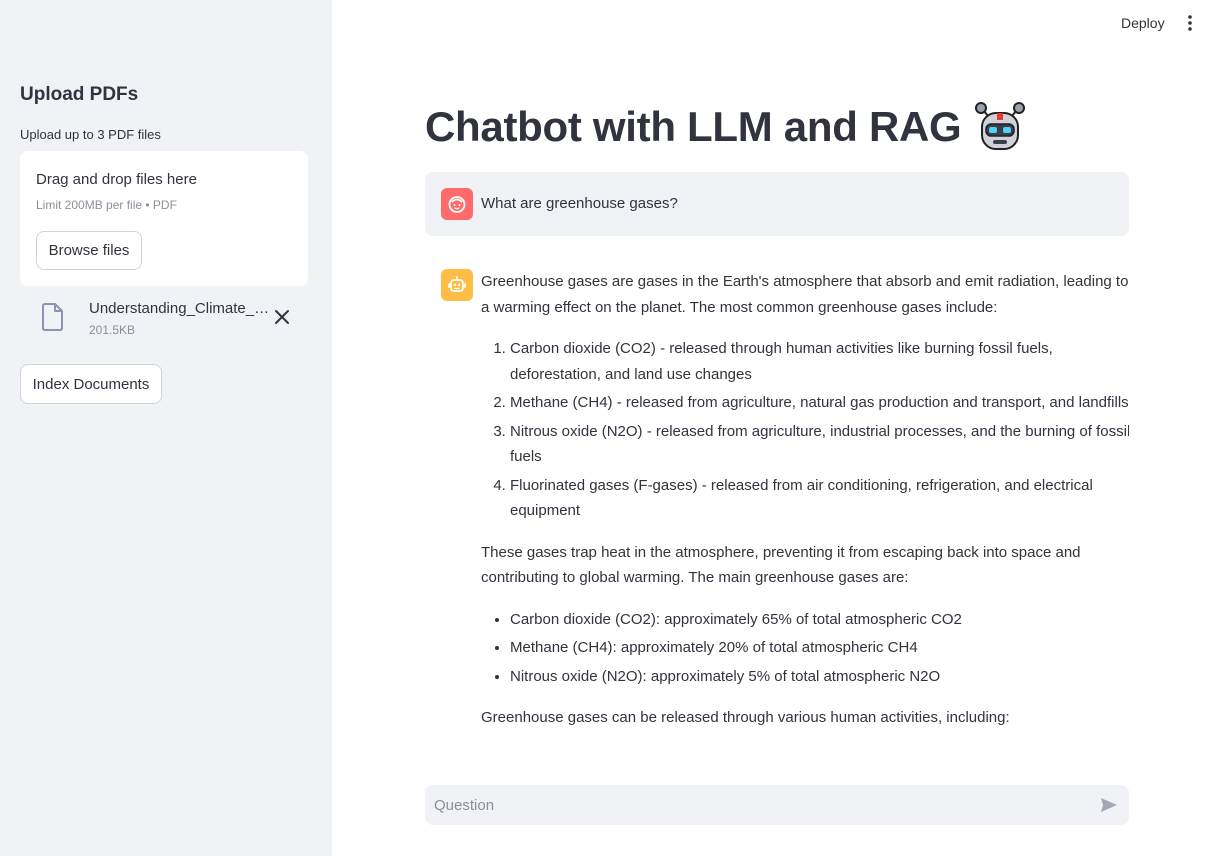 The height and width of the screenshot is (856, 1217). Describe the element at coordinates (777, 204) in the screenshot. I see `user-message: What are greenhouse gases?` at that location.